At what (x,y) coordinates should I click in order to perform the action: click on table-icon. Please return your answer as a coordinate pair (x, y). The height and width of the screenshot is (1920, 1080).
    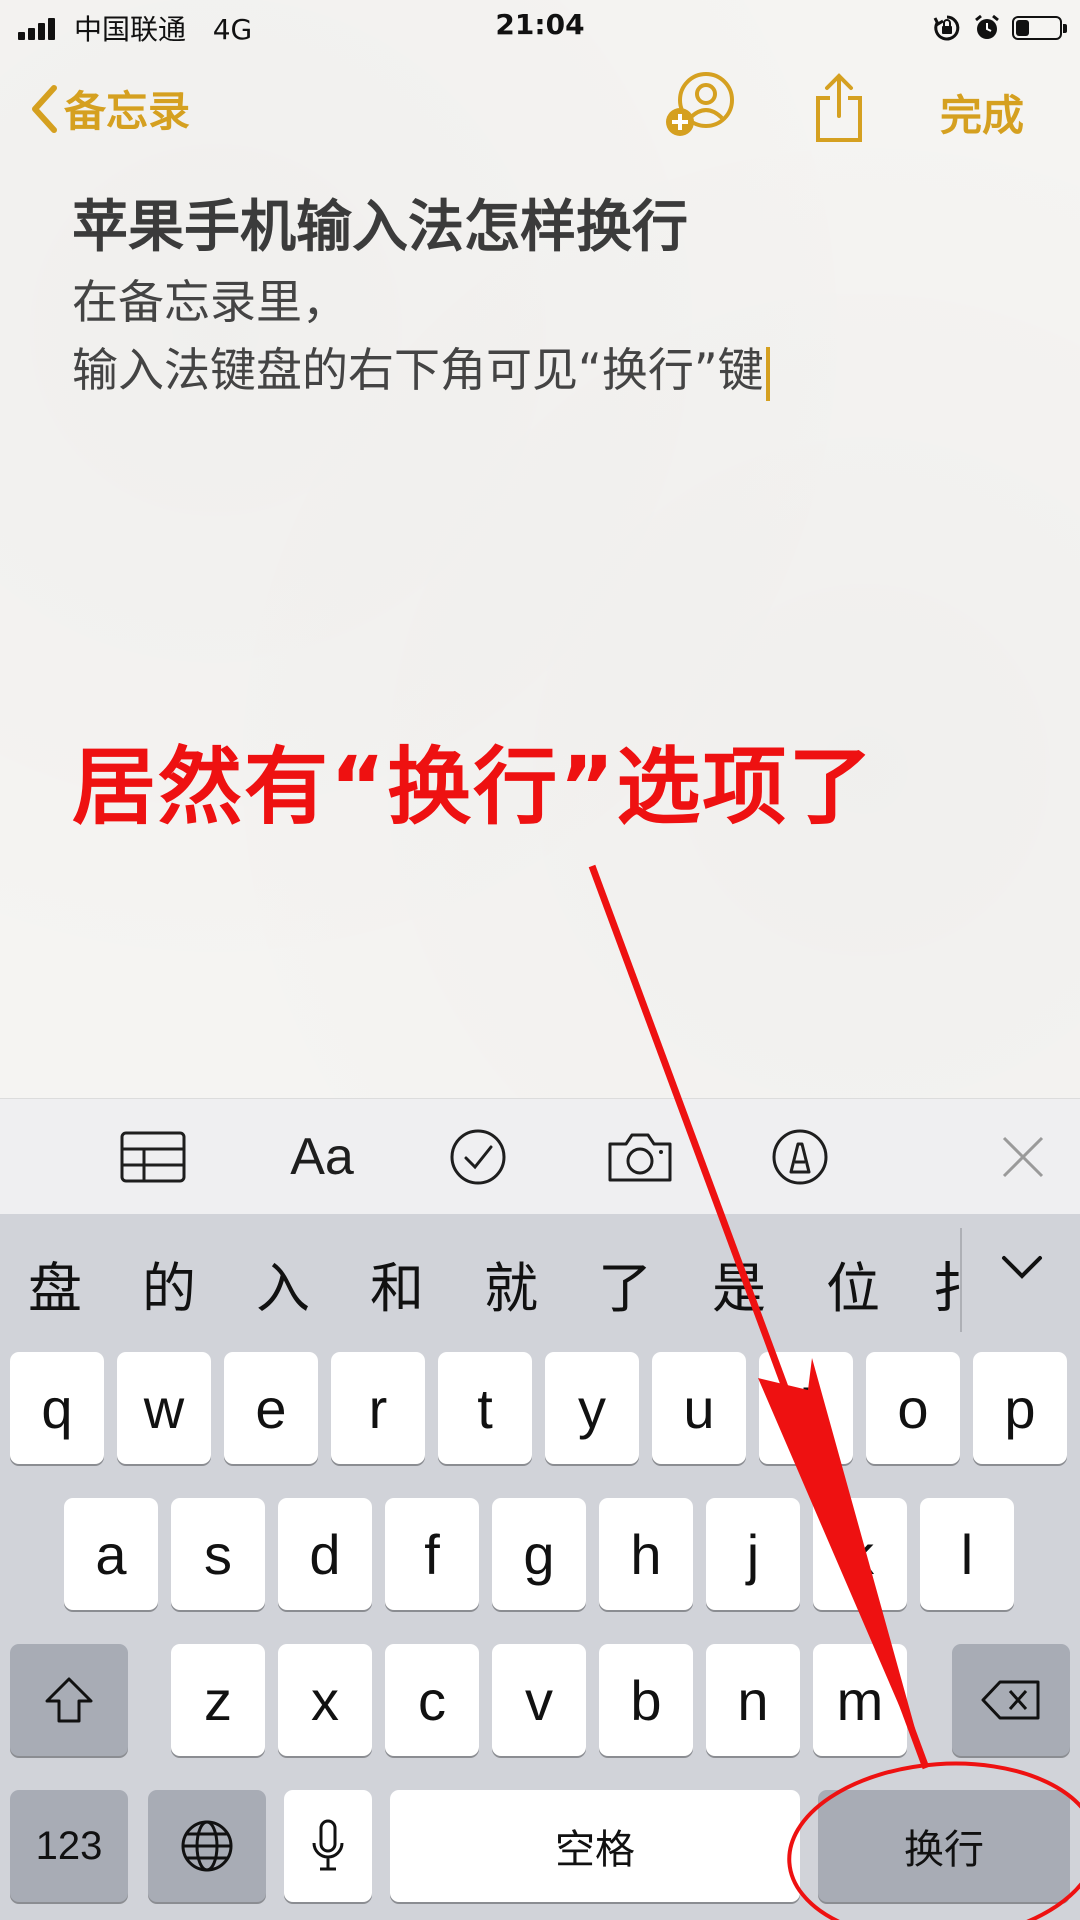
    Looking at the image, I should click on (153, 1157).